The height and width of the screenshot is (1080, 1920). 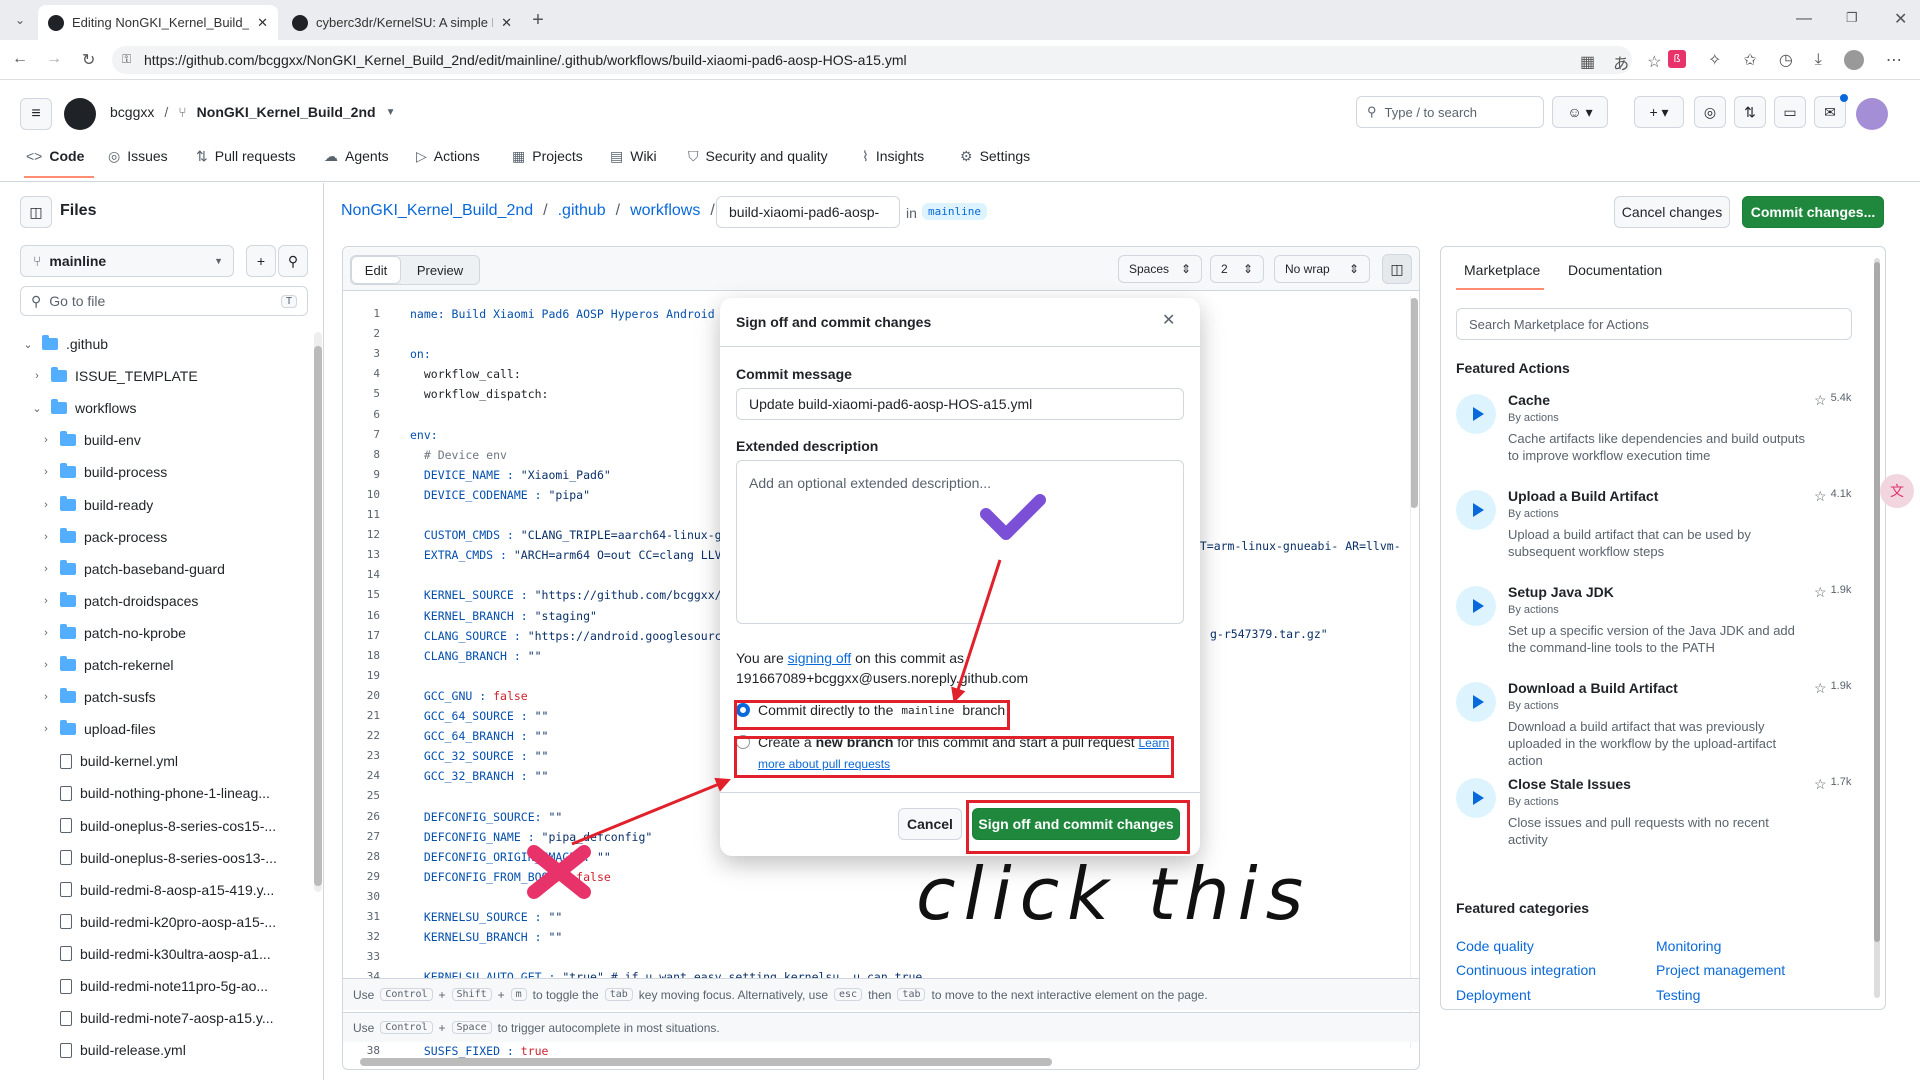 What do you see at coordinates (437, 211) in the screenshot?
I see `breadcrumb-repo: NonGKI_Kernel_Build_2nd` at bounding box center [437, 211].